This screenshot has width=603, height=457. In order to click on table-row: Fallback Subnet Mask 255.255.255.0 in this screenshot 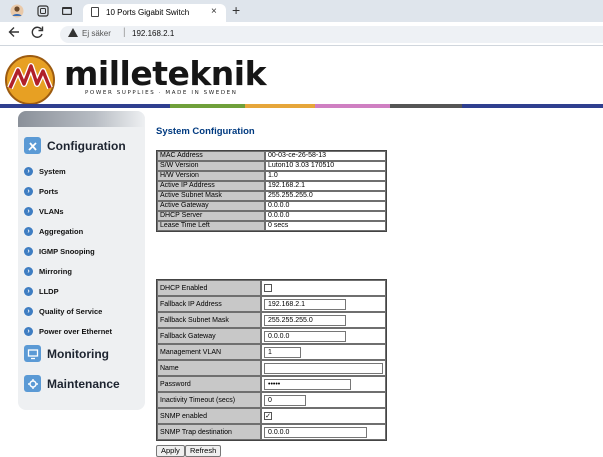, I will do `click(271, 320)`.